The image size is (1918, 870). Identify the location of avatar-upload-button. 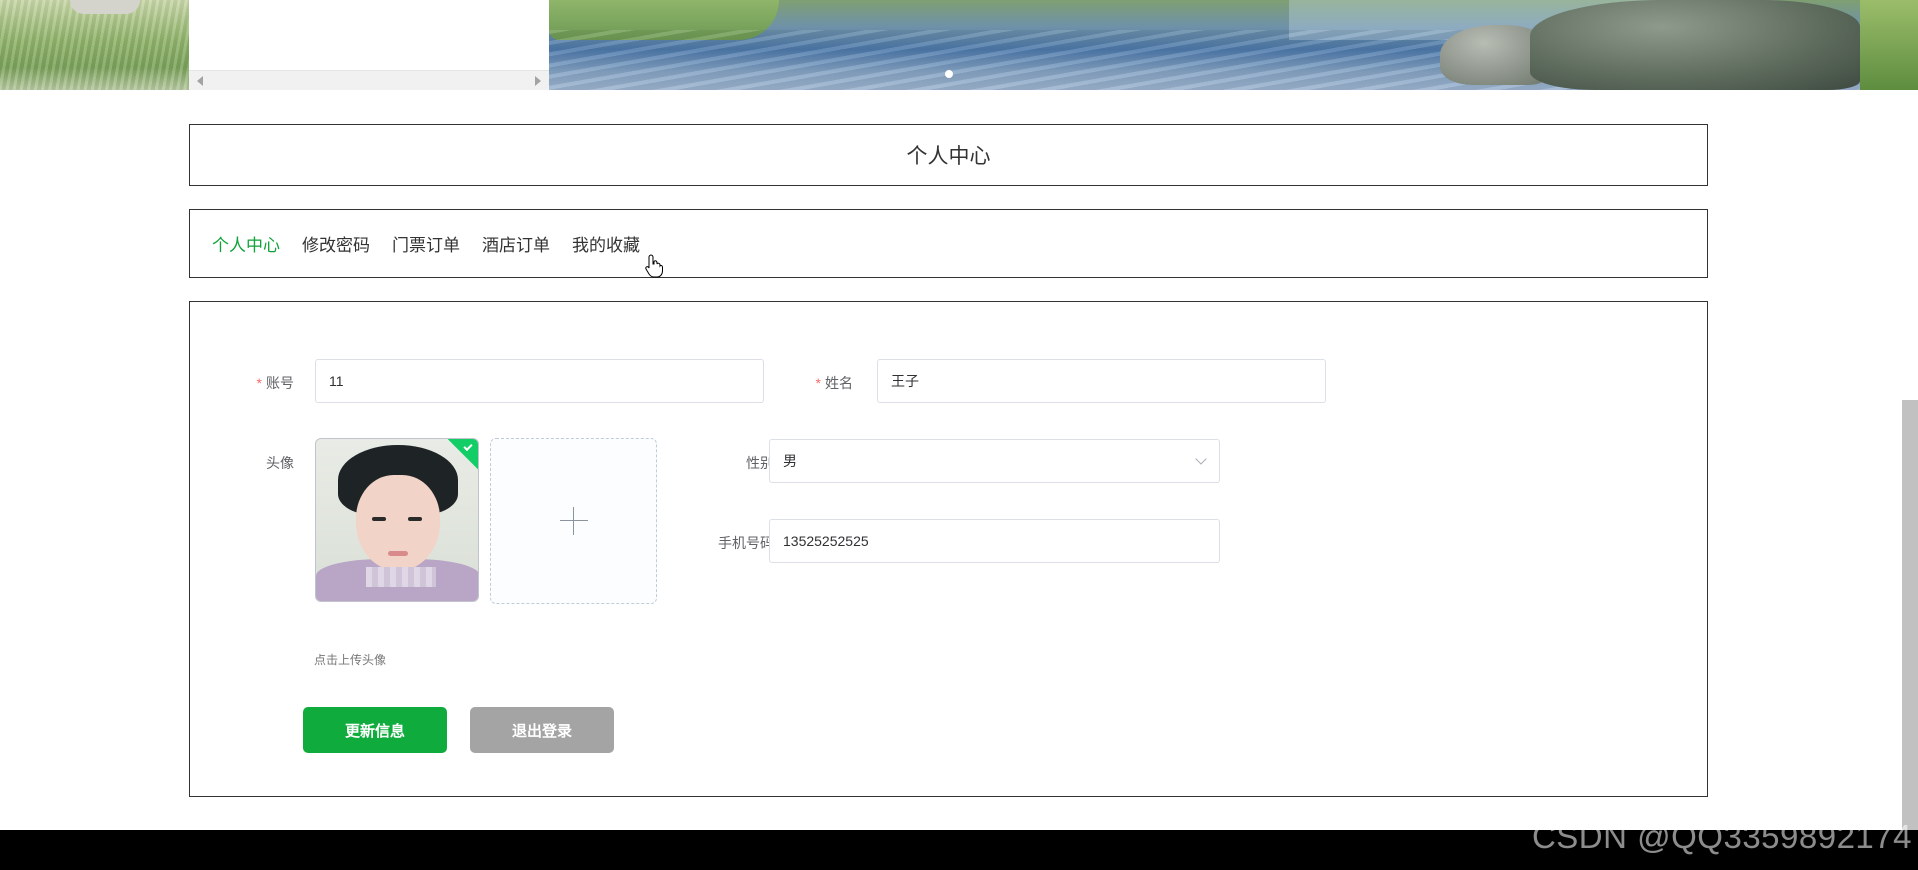
(573, 521).